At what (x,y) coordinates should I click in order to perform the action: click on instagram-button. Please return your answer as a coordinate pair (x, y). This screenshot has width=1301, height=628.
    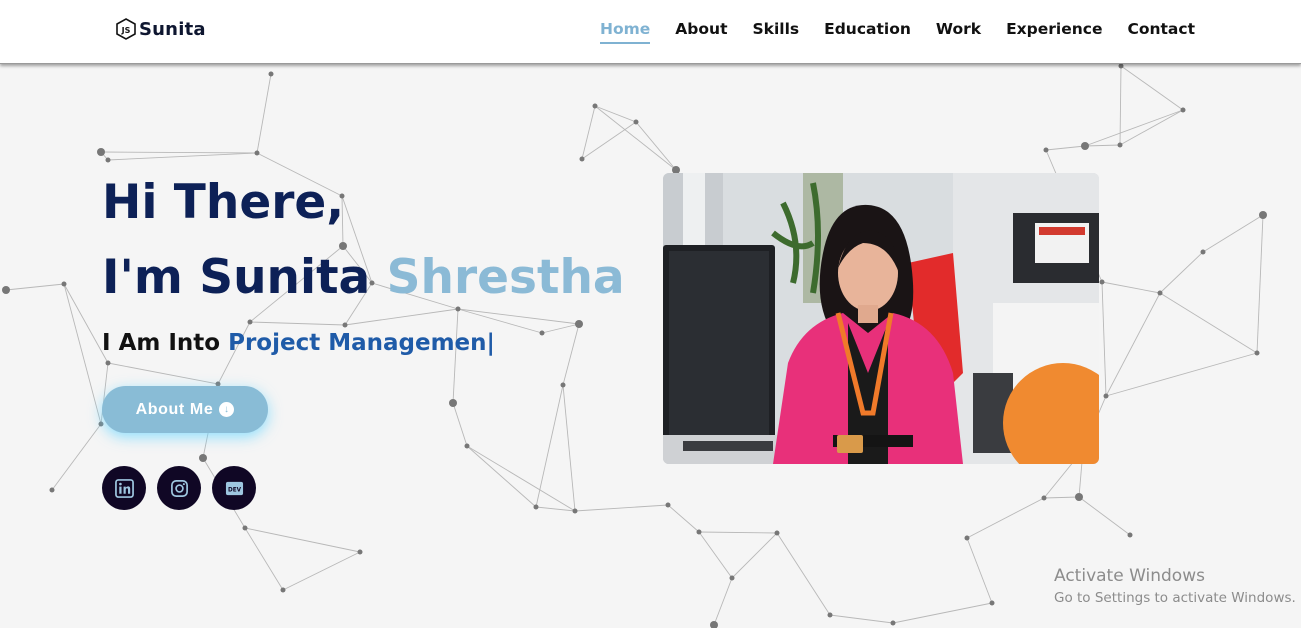
    Looking at the image, I should click on (179, 488).